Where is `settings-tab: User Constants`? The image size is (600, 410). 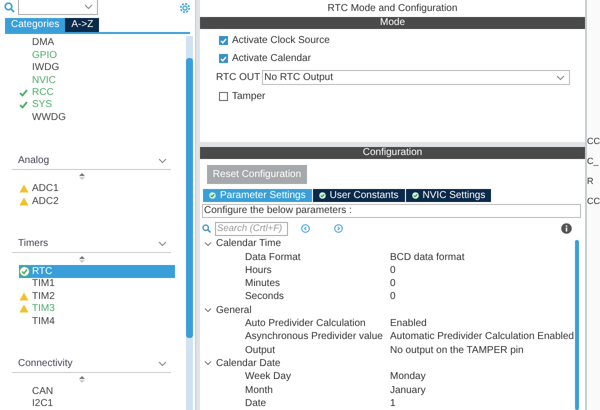 settings-tab: User Constants is located at coordinates (358, 195).